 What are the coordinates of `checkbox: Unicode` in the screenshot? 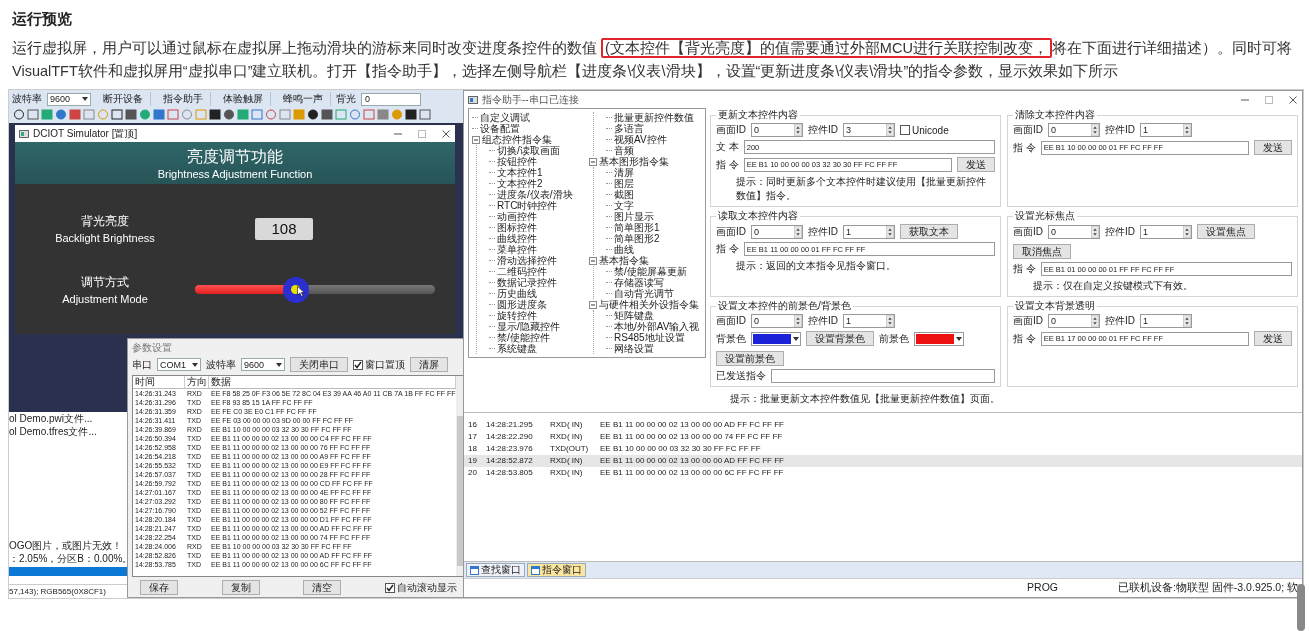 It's located at (924, 130).